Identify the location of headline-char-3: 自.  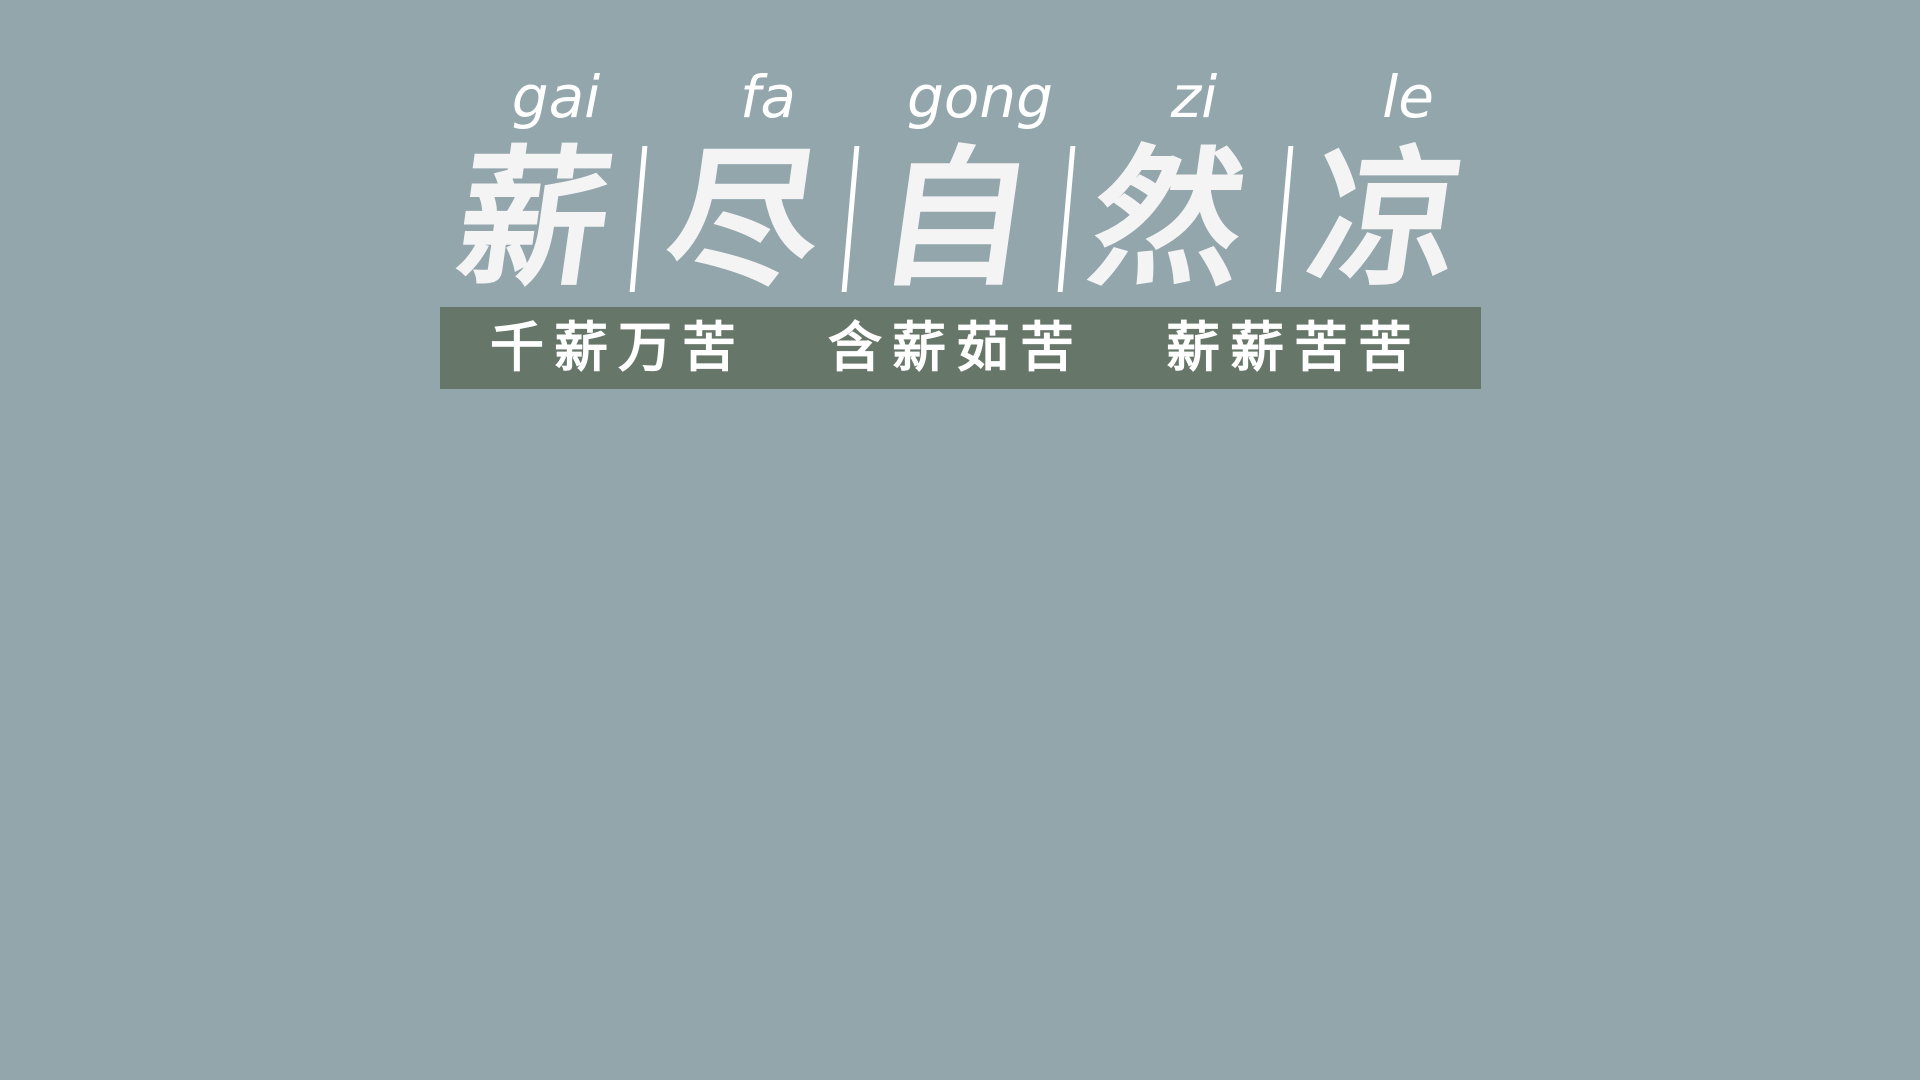
(956, 220).